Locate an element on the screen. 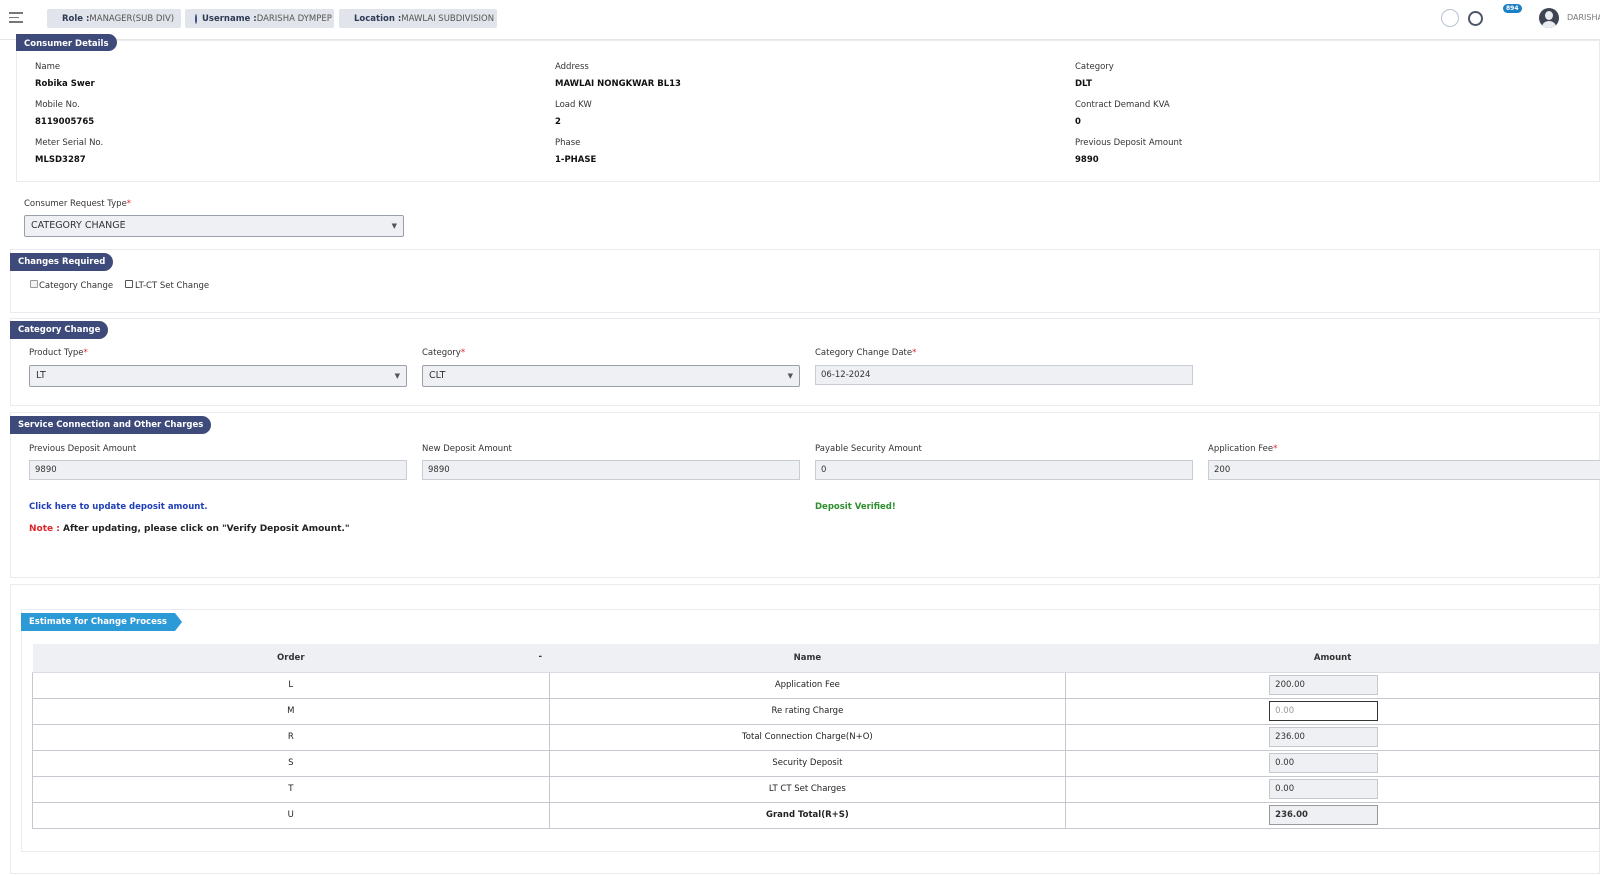 This screenshot has height=875, width=1600. grand-total-label: Grand Total(R+S) is located at coordinates (807, 815).